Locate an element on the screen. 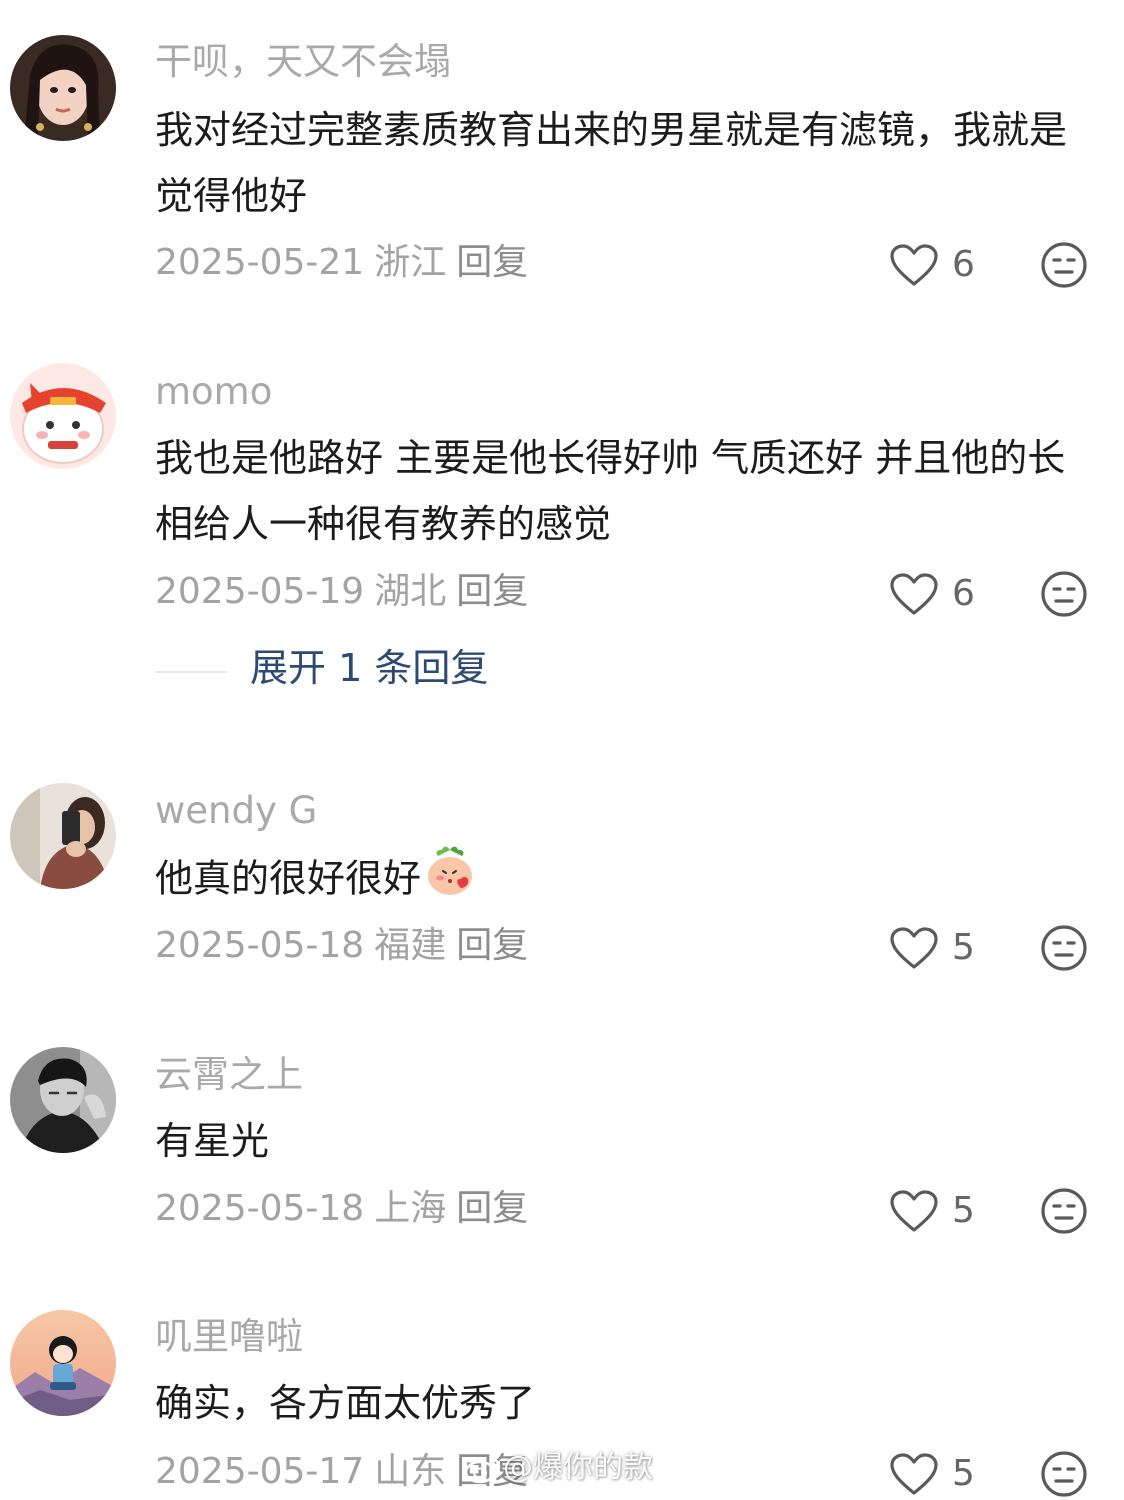  weibo-logo-icon is located at coordinates (482, 1470).